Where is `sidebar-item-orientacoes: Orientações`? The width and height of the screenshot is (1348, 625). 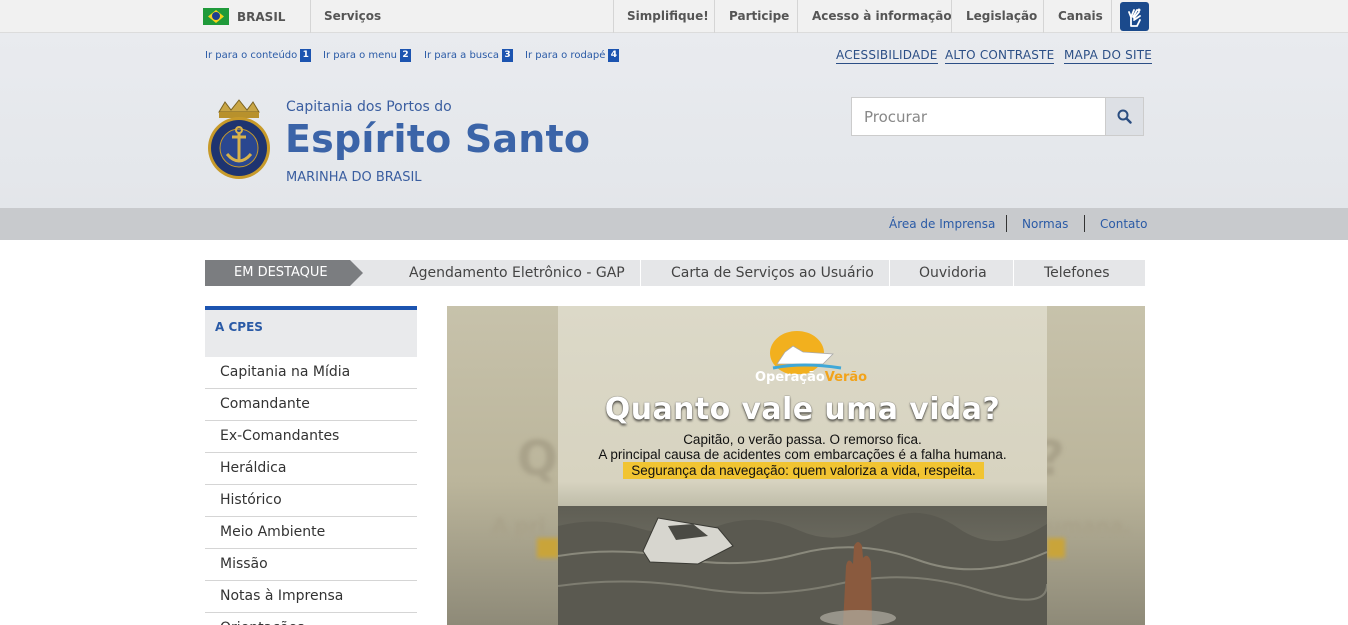
sidebar-item-orientacoes: Orientações is located at coordinates (311, 619).